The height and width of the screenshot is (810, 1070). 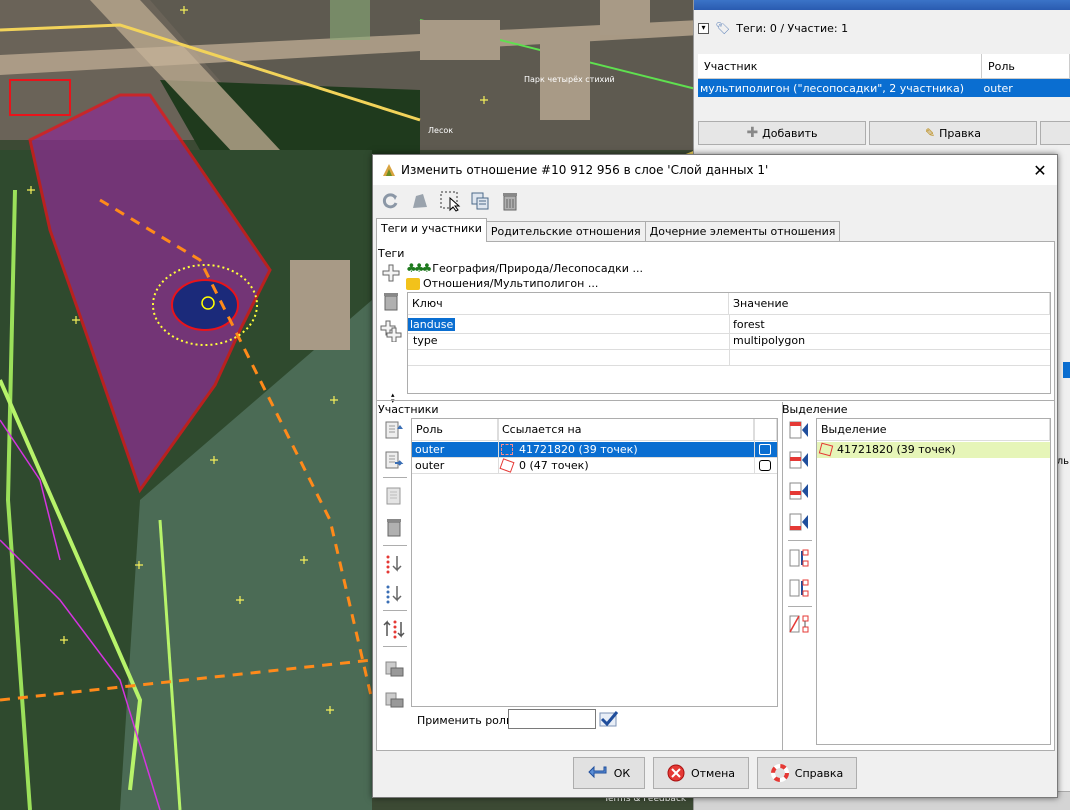 What do you see at coordinates (799, 624) in the screenshot?
I see `download-incomplete-icon` at bounding box center [799, 624].